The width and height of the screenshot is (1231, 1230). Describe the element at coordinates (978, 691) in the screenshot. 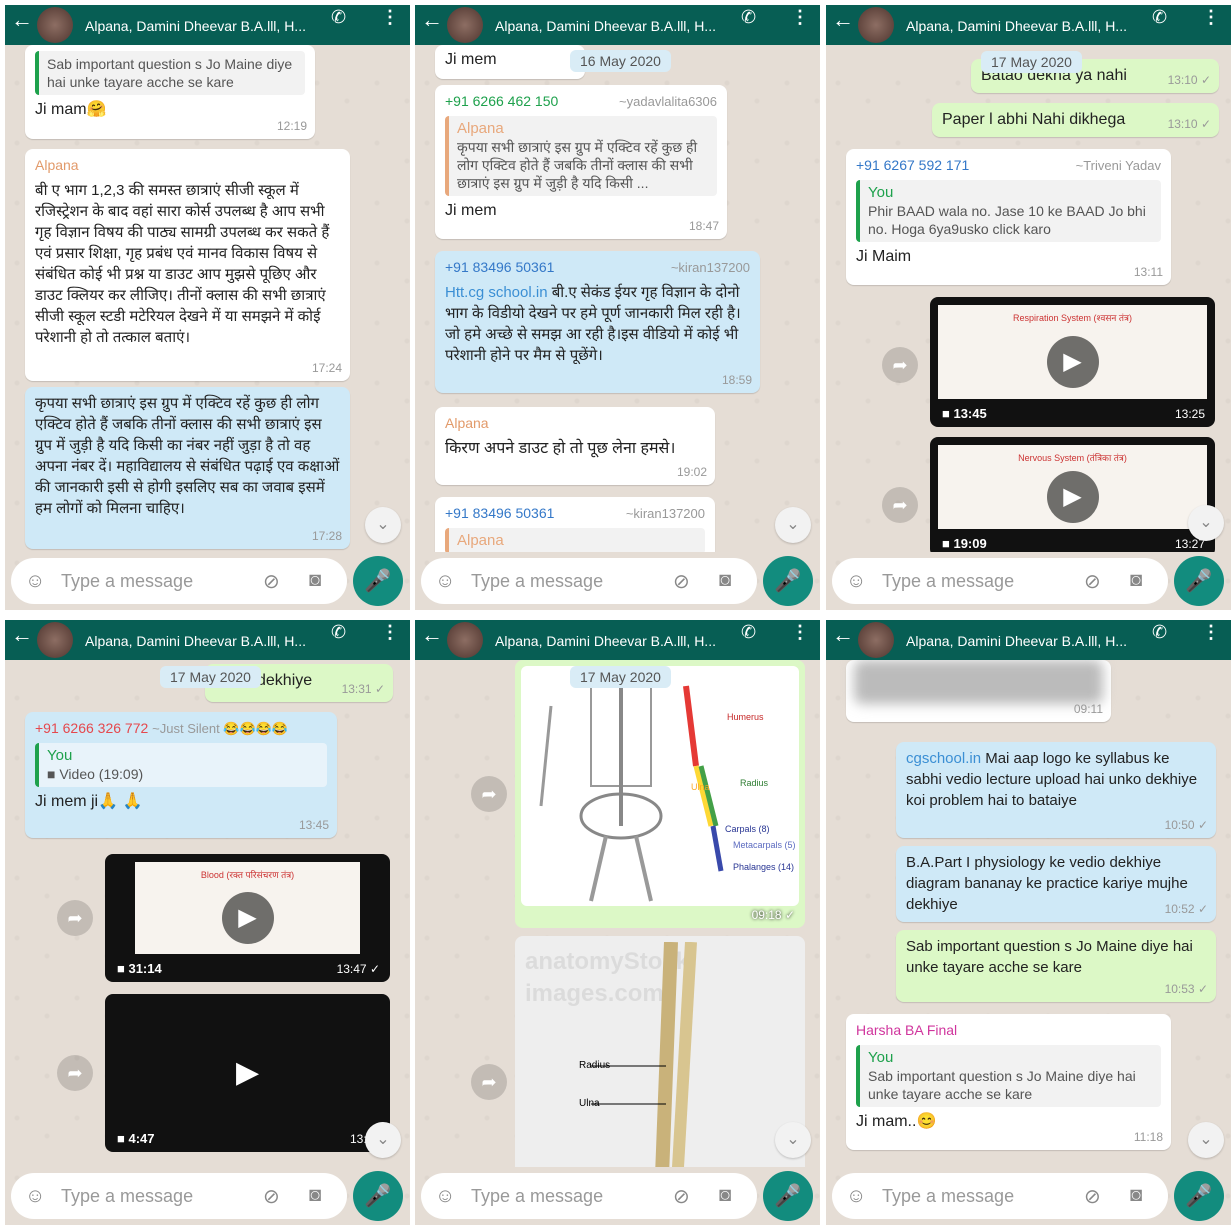

I see `message-bubble: 09:11` at that location.